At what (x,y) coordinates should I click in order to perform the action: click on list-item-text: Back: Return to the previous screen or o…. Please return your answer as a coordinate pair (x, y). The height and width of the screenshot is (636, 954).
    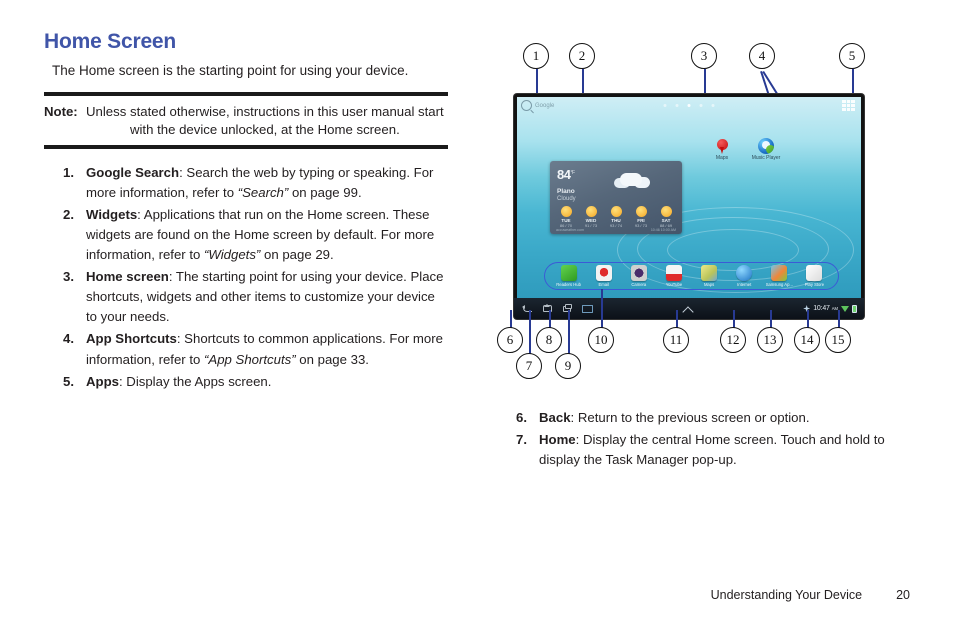
    Looking at the image, I should click on (718, 418).